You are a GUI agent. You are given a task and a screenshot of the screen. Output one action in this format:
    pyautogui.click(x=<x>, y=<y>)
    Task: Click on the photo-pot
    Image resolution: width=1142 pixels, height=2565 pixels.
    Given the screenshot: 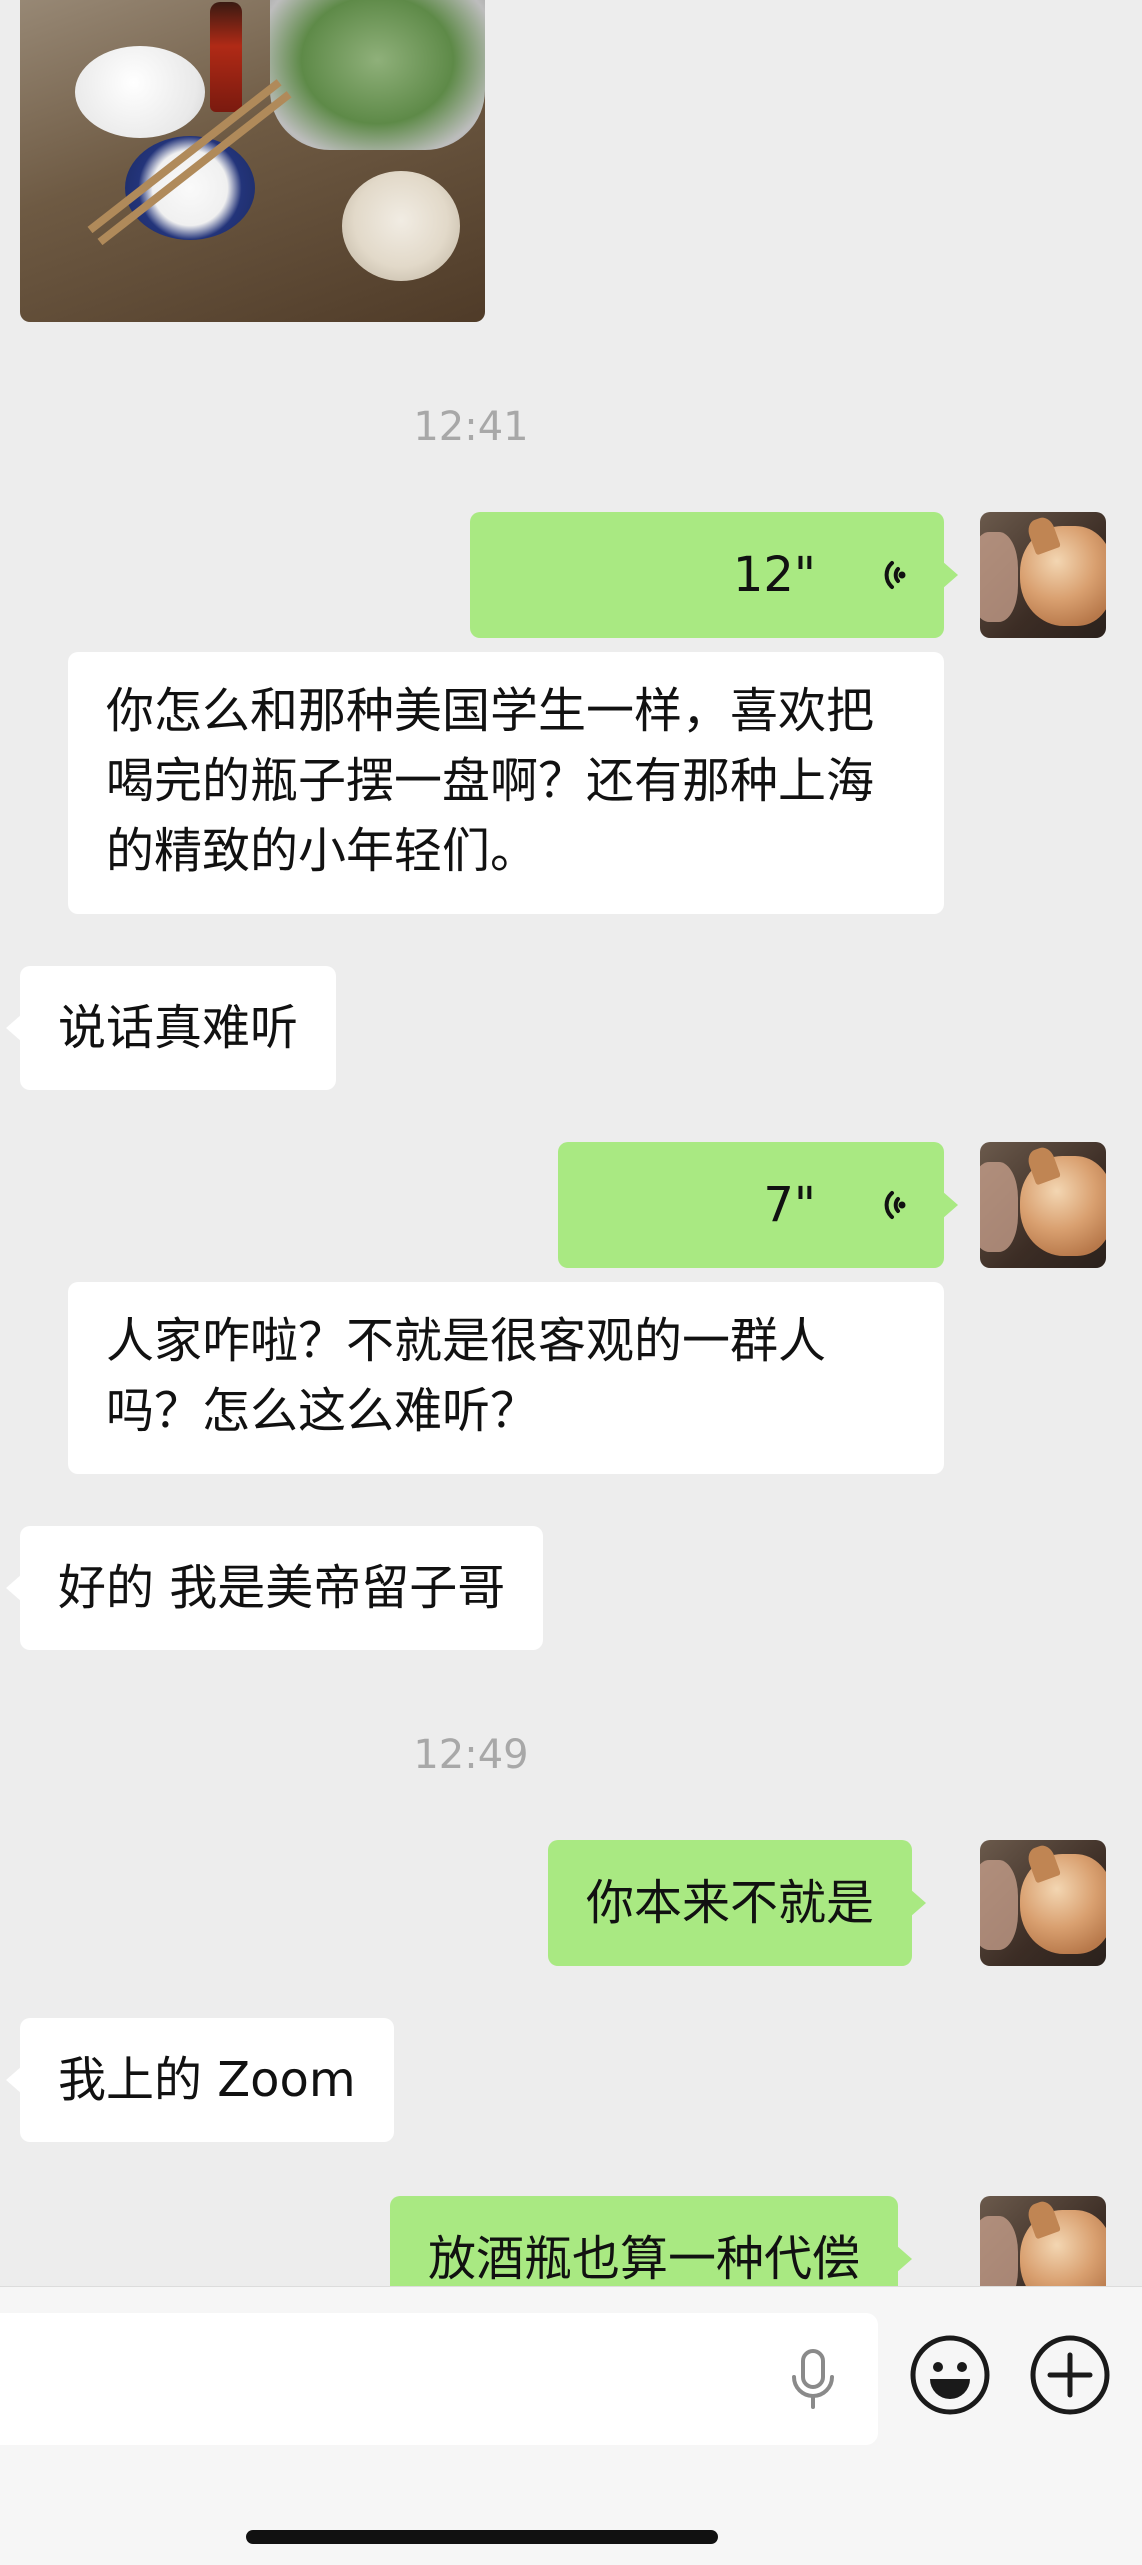 What is the action you would take?
    pyautogui.click(x=377, y=75)
    